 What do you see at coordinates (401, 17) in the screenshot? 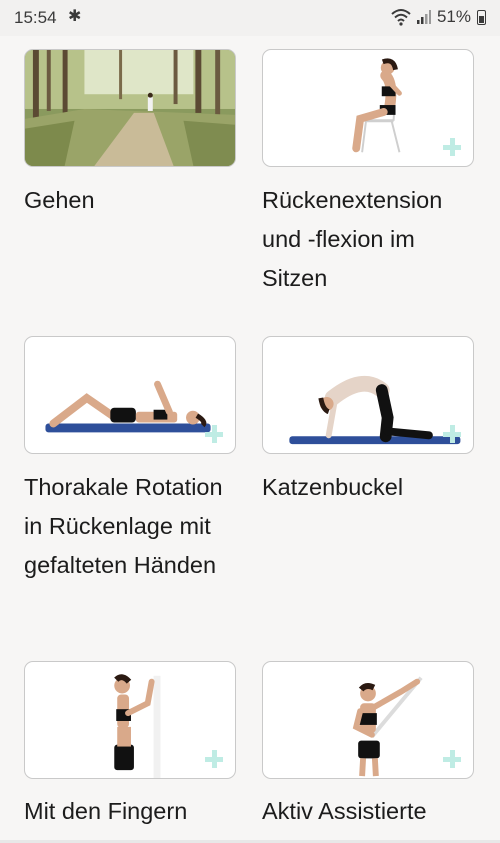
I see `wifi-icon` at bounding box center [401, 17].